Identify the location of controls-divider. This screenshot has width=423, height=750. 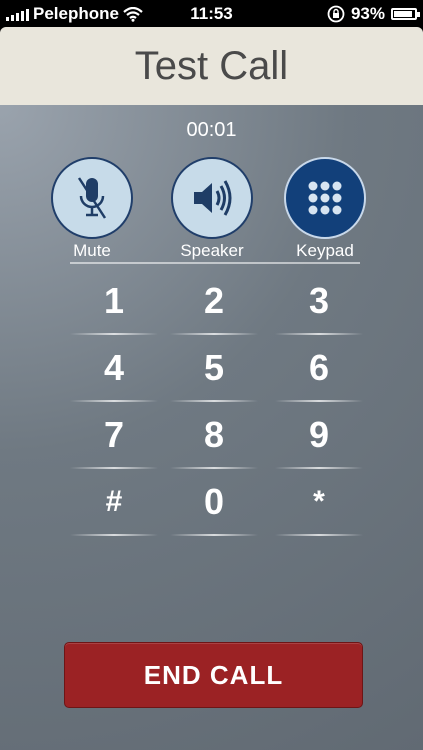
(215, 263).